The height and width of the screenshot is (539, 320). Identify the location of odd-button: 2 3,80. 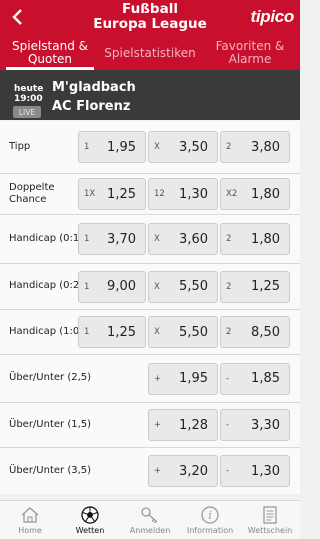
(255, 147).